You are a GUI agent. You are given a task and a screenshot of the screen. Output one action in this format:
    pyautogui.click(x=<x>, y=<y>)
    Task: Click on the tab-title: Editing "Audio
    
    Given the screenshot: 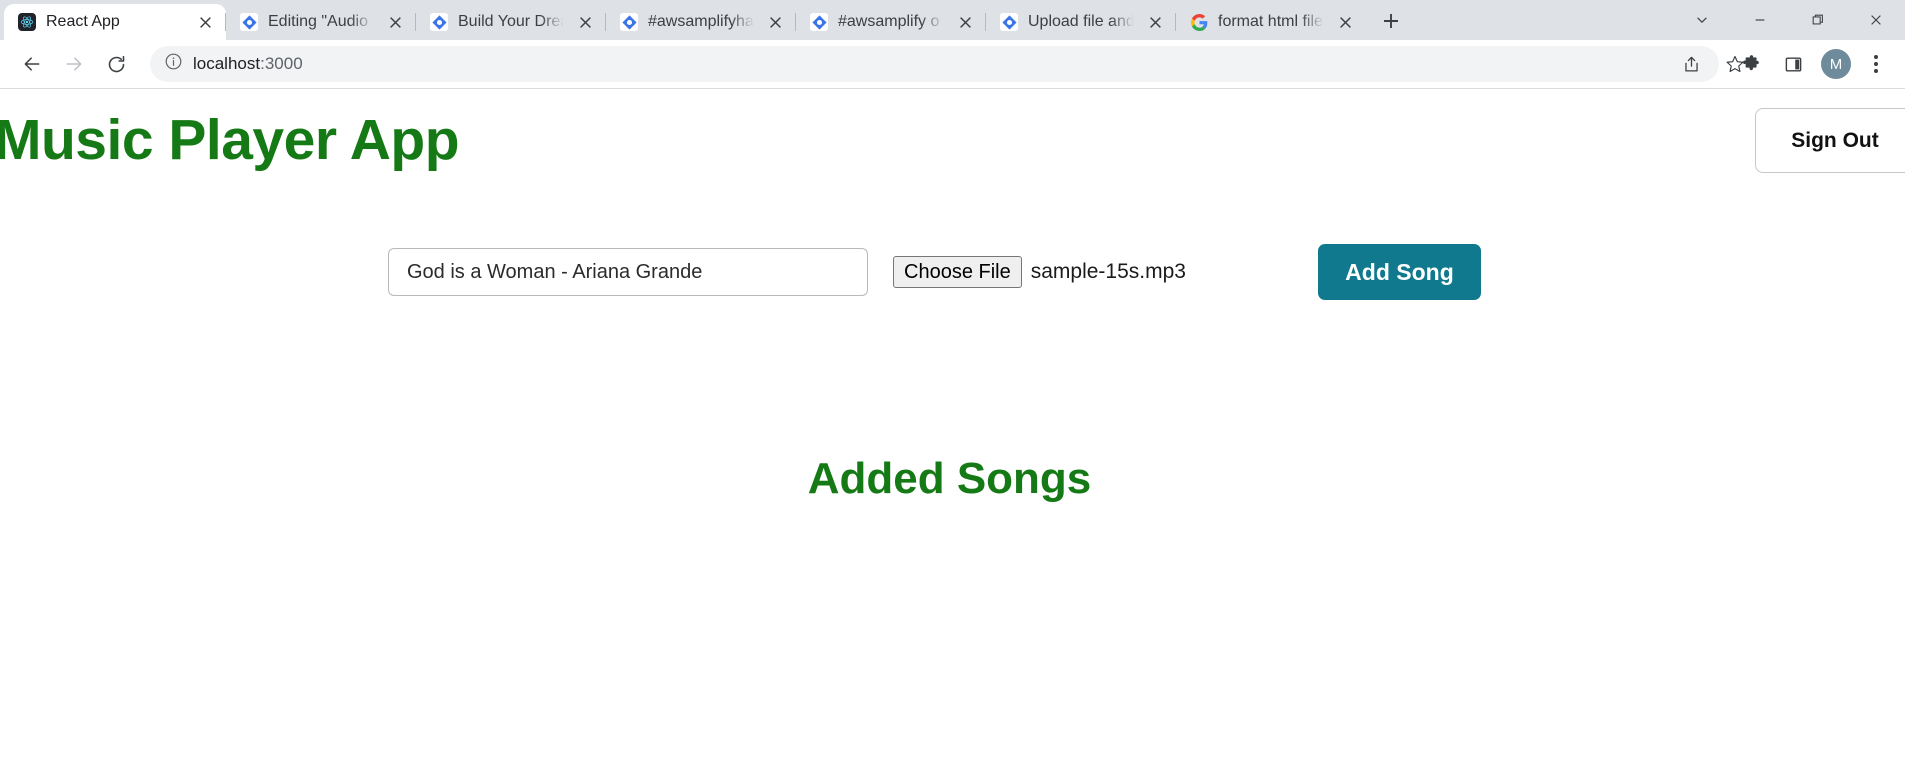 What is the action you would take?
    pyautogui.click(x=318, y=21)
    